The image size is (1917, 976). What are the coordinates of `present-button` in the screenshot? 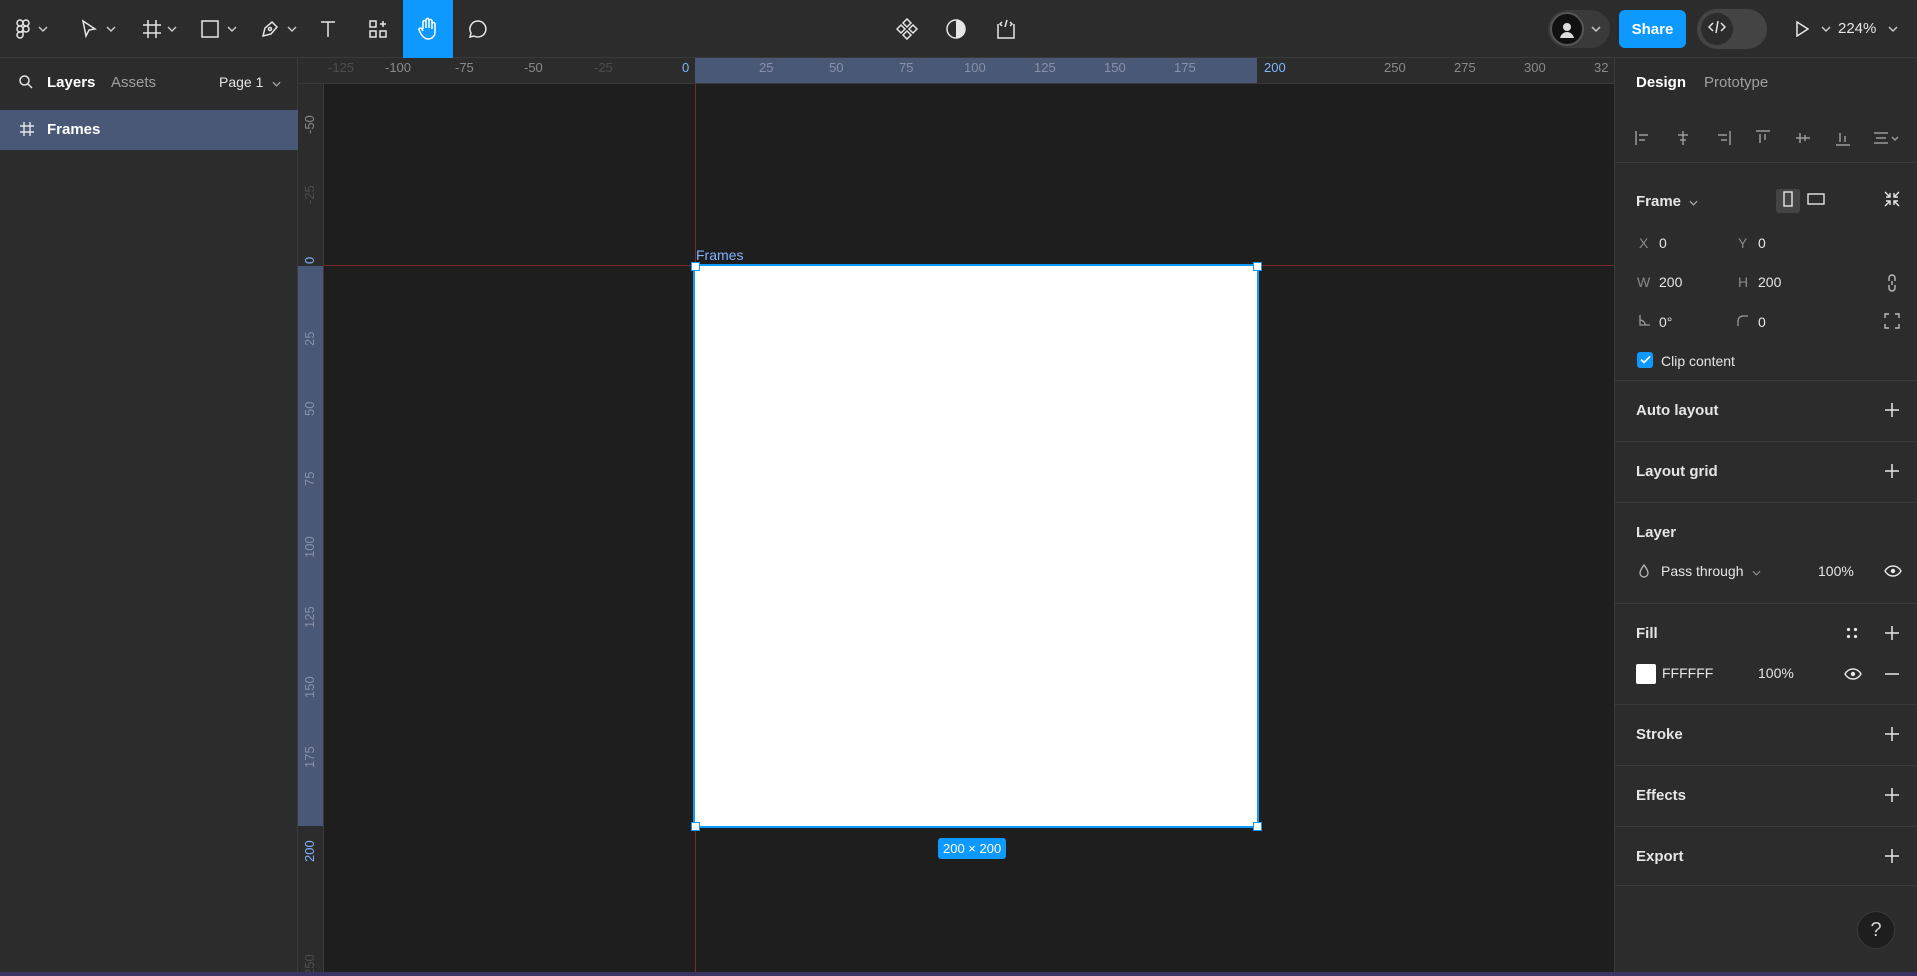 It's located at (1802, 29).